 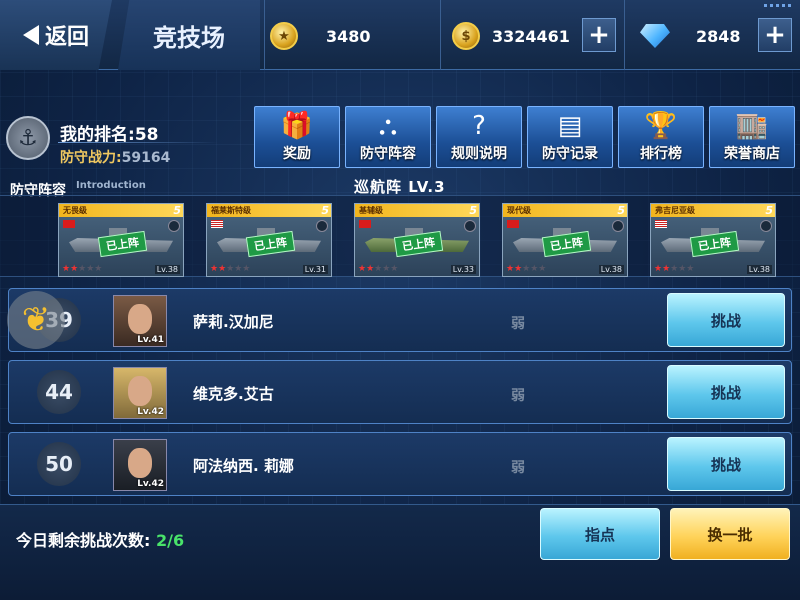 What do you see at coordinates (479, 126) in the screenshot?
I see `question-icon: ?` at bounding box center [479, 126].